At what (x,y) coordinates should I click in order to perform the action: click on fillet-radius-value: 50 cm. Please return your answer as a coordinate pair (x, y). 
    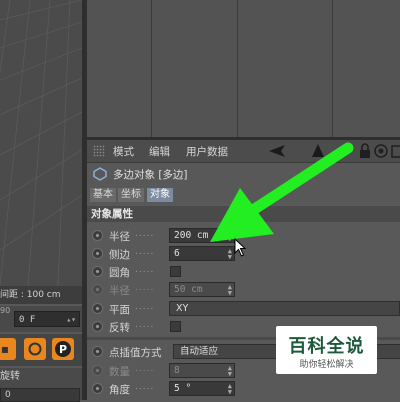
    Looking at the image, I should click on (188, 289).